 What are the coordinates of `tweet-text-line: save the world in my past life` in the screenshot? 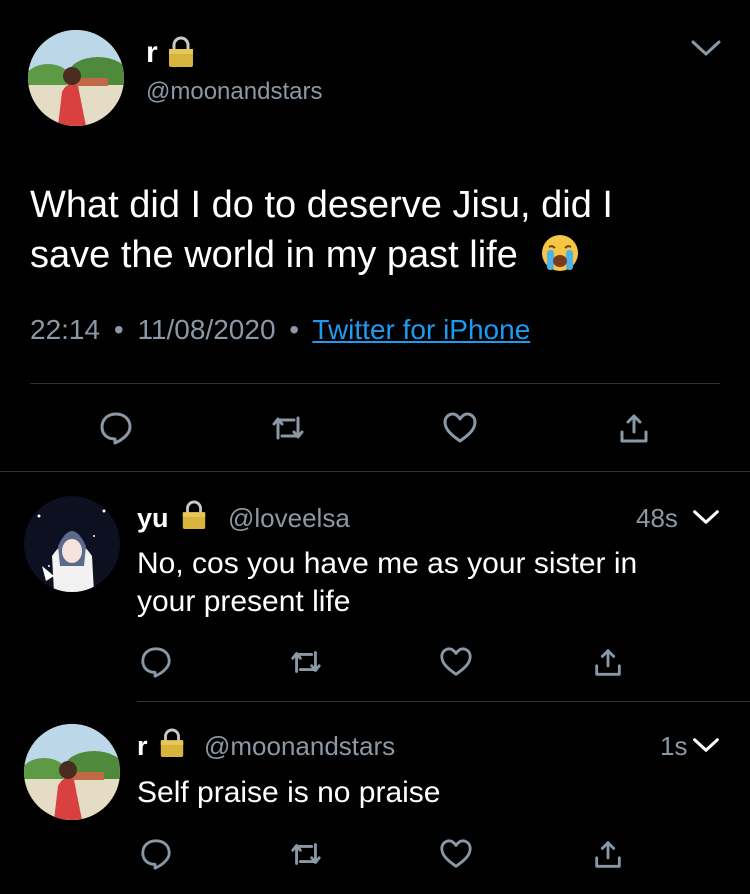 It's located at (380, 258).